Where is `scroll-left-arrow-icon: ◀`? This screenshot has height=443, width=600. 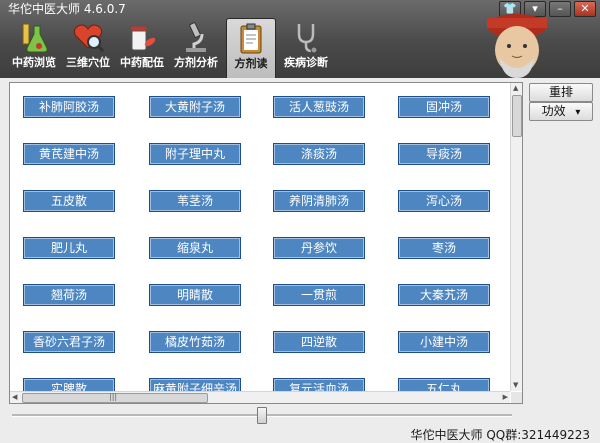 scroll-left-arrow-icon: ◀ is located at coordinates (14, 397).